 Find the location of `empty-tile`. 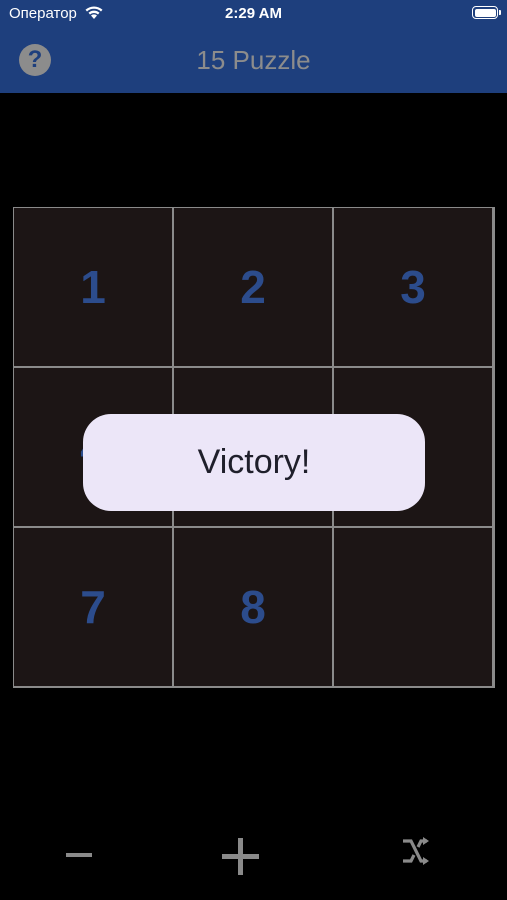

empty-tile is located at coordinates (413, 607).